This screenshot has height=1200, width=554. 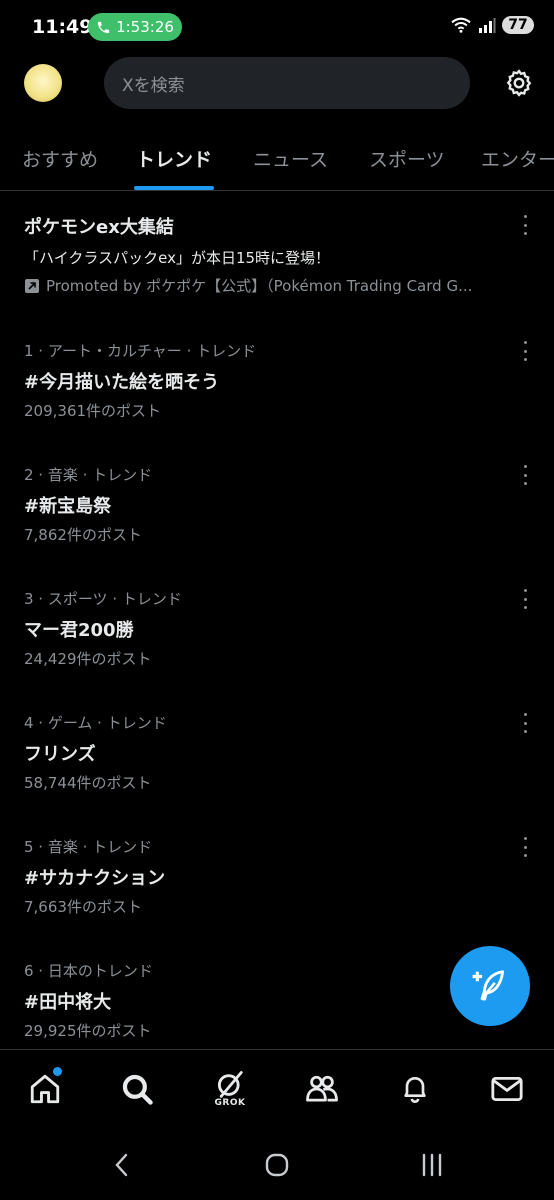 I want to click on call-indicator: 1:53:26, so click(x=135, y=27).